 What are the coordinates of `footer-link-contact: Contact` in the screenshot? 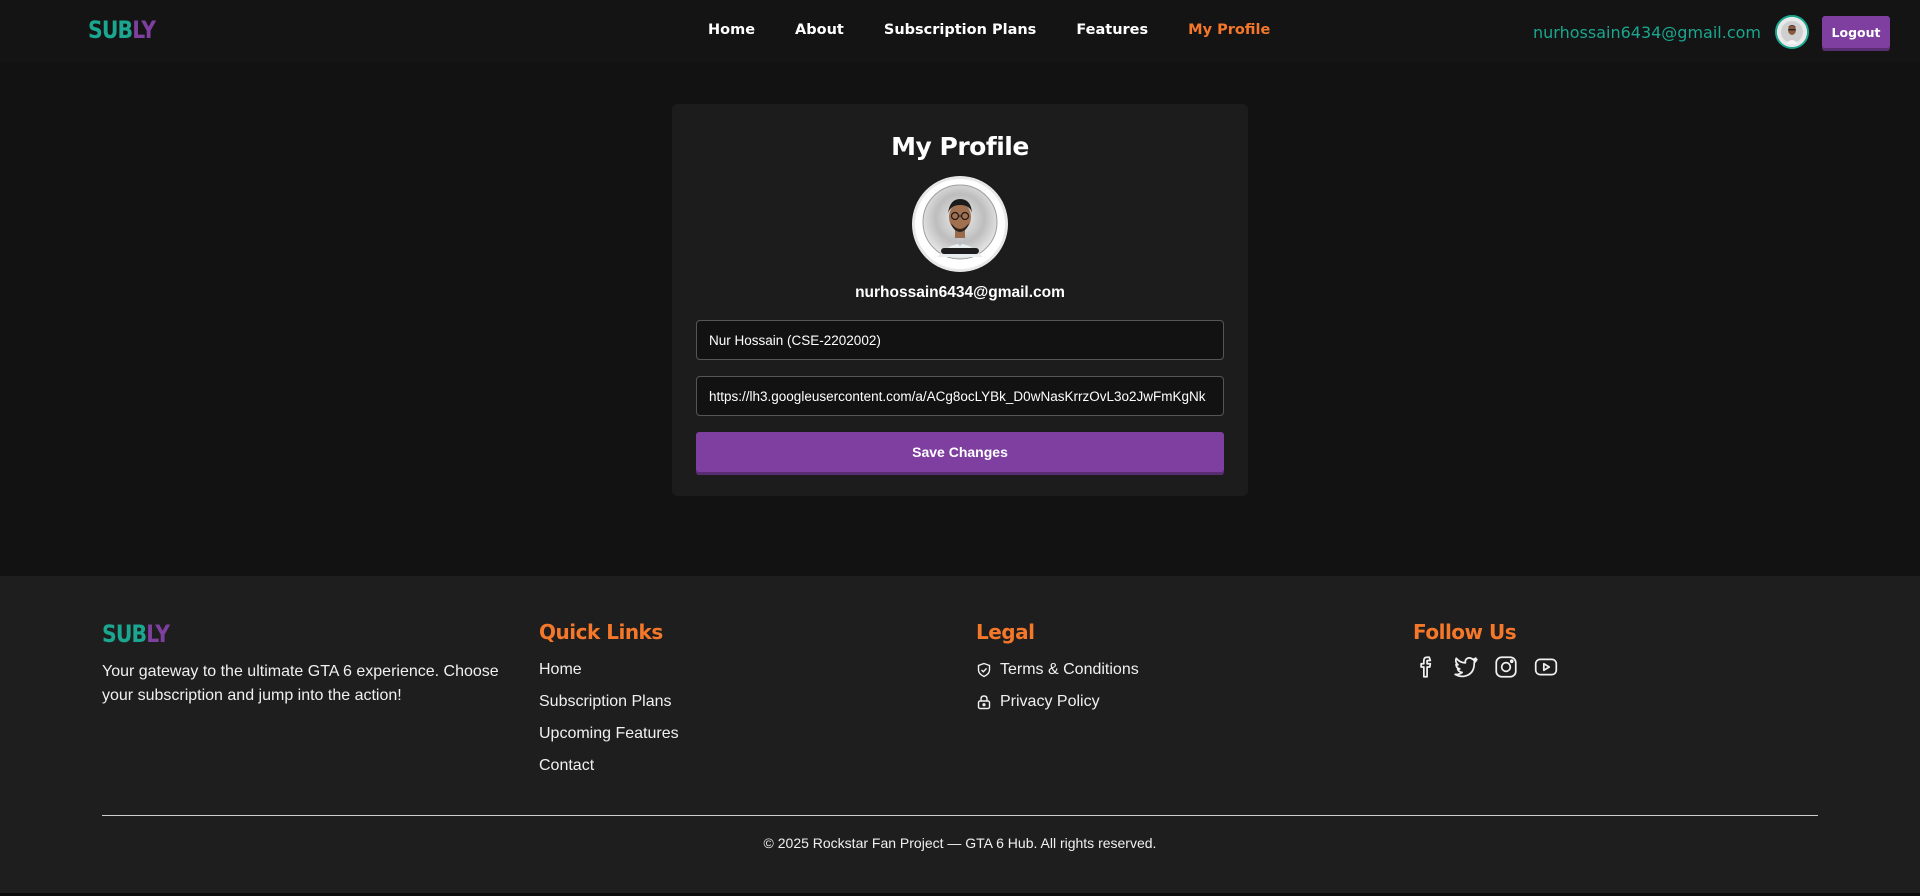 It's located at (609, 766).